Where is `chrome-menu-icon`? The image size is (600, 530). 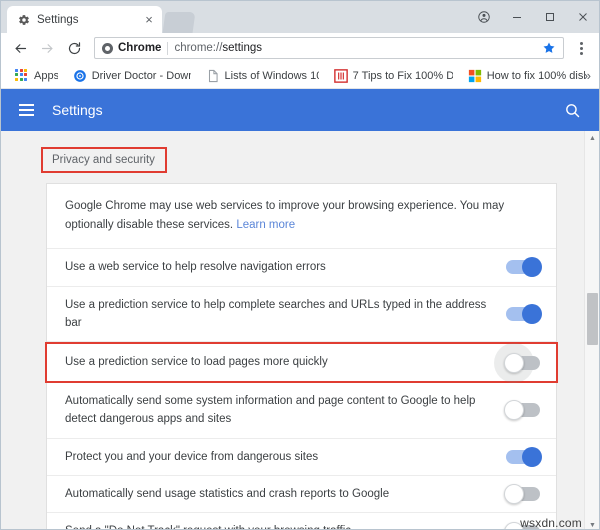
chrome-menu-icon is located at coordinates (581, 48).